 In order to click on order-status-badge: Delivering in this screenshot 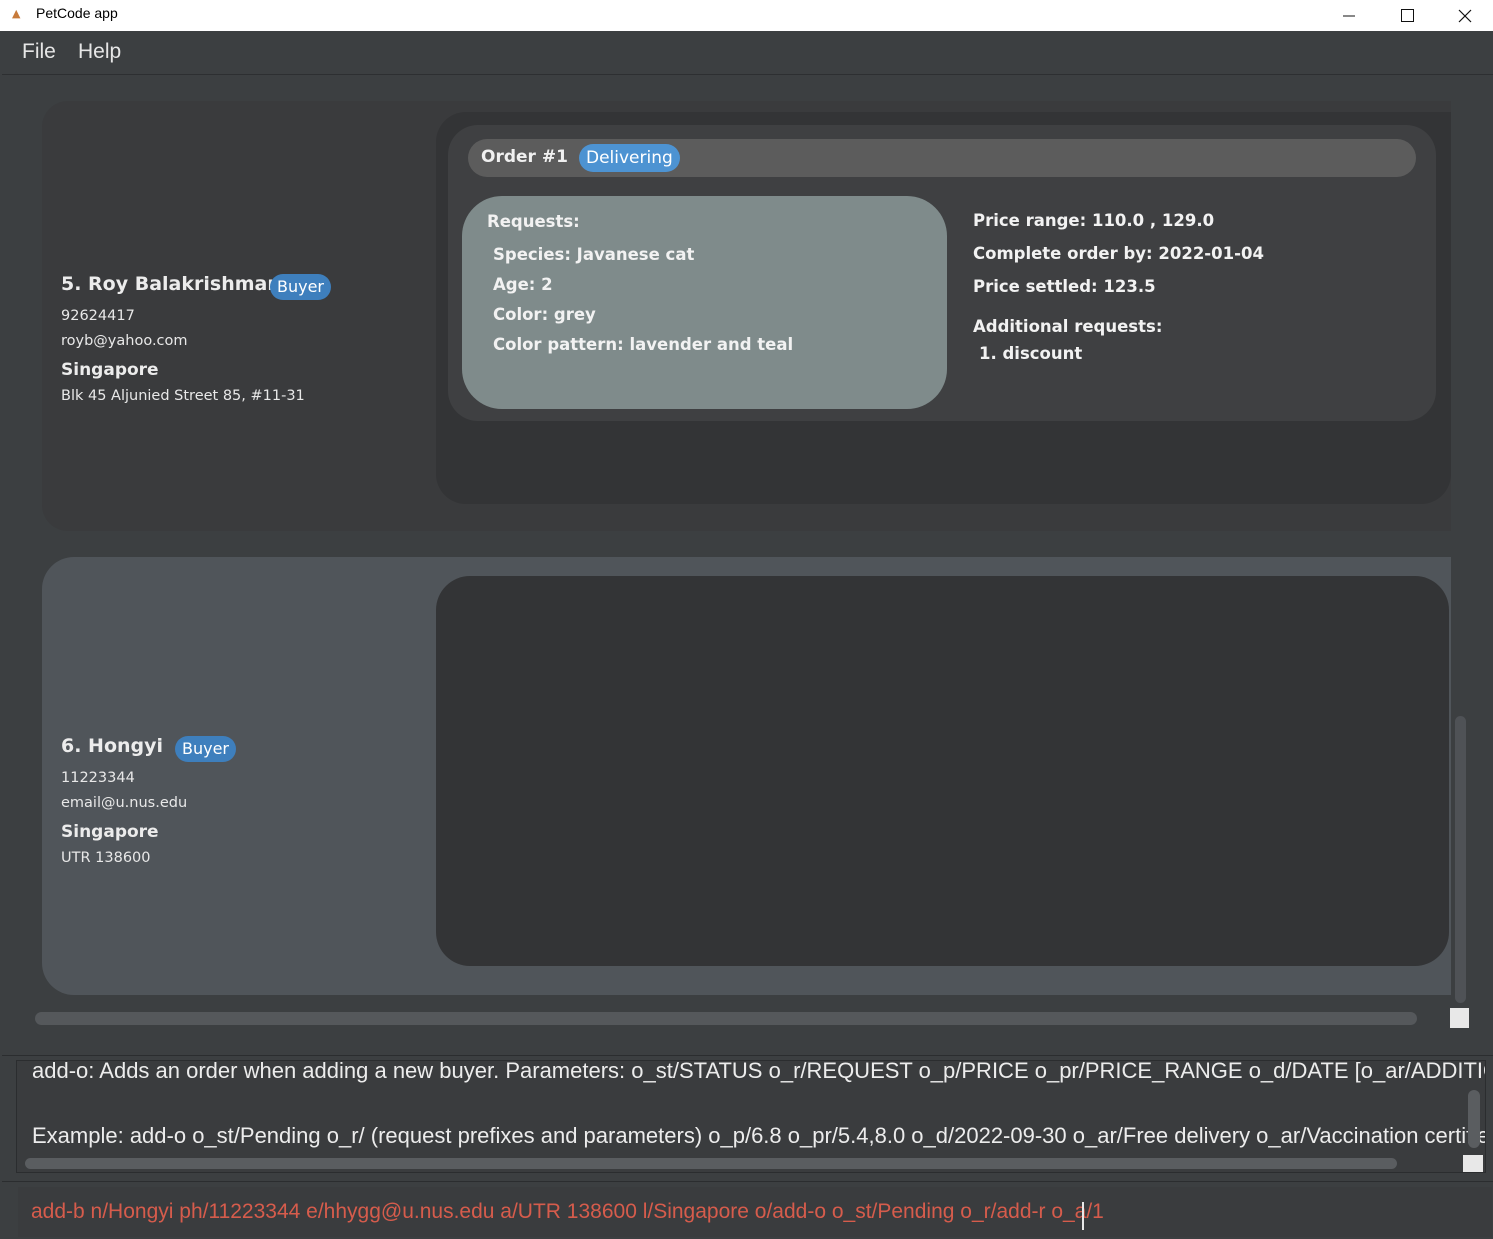, I will do `click(629, 158)`.